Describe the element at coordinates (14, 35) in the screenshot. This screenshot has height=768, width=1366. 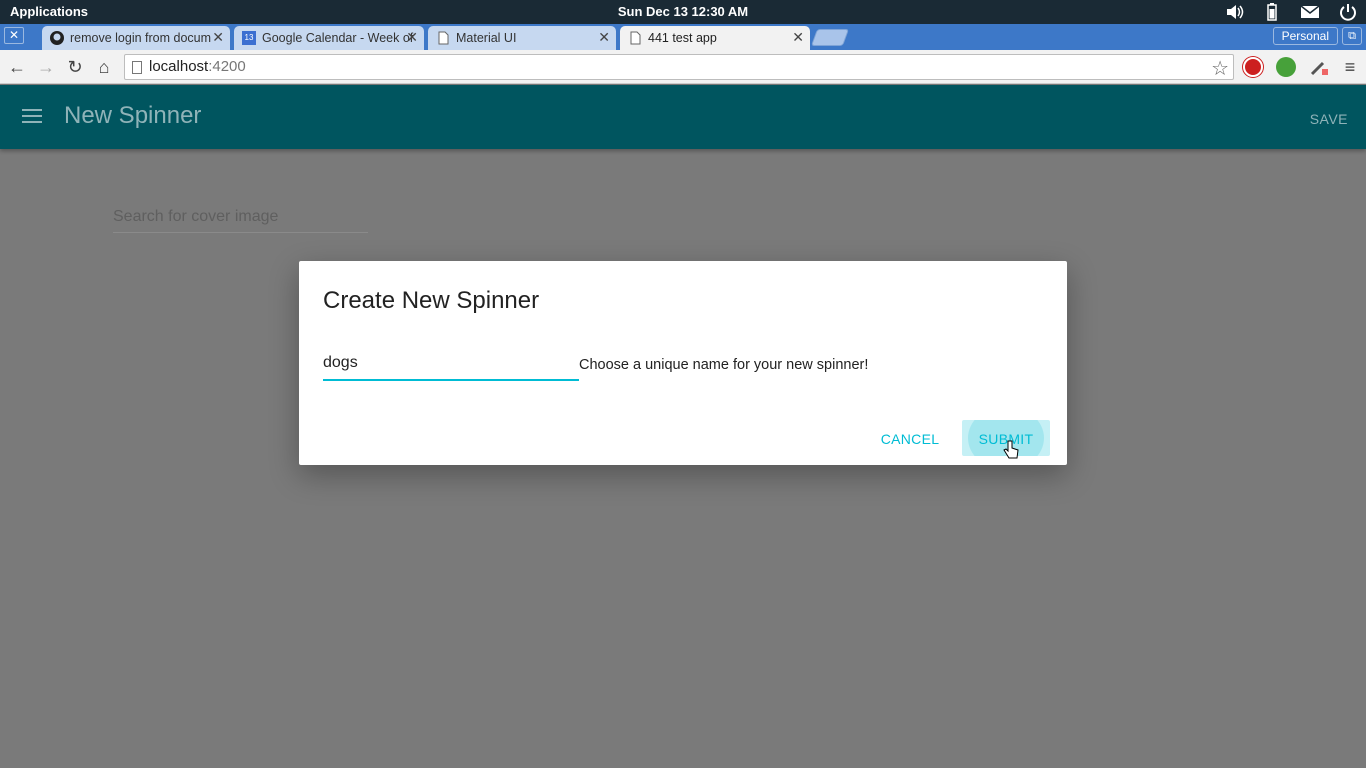
I see `window-close-button: ✕` at that location.